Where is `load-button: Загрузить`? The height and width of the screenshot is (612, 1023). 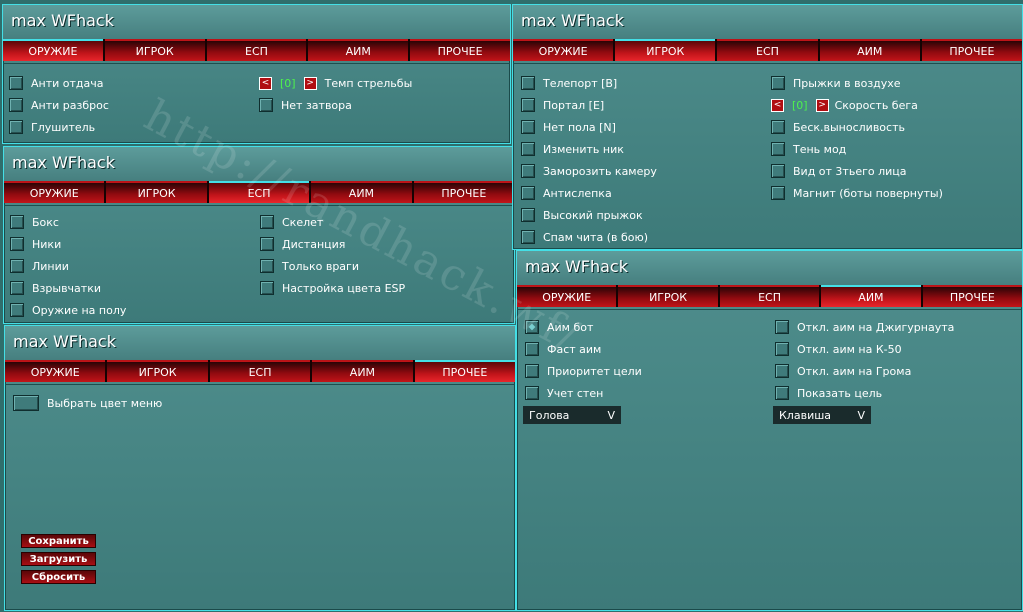 load-button: Загрузить is located at coordinates (58, 559).